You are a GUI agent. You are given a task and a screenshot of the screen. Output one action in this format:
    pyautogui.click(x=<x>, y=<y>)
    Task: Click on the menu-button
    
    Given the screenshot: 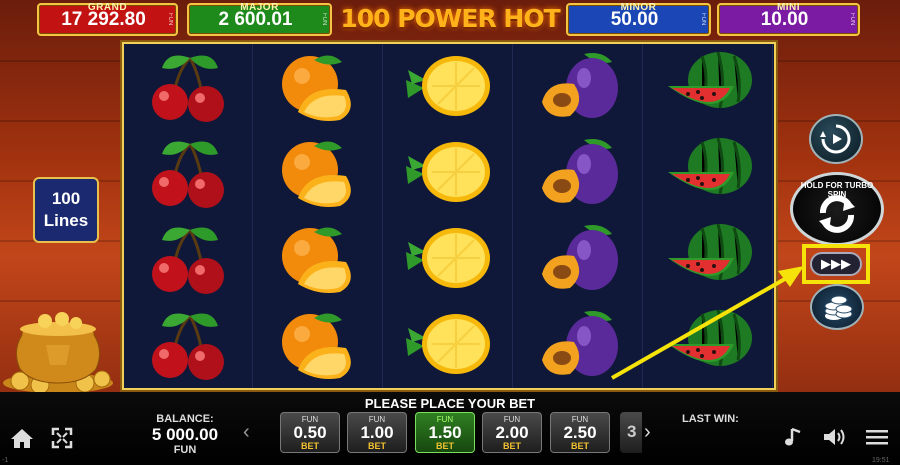 What is the action you would take?
    pyautogui.click(x=877, y=439)
    